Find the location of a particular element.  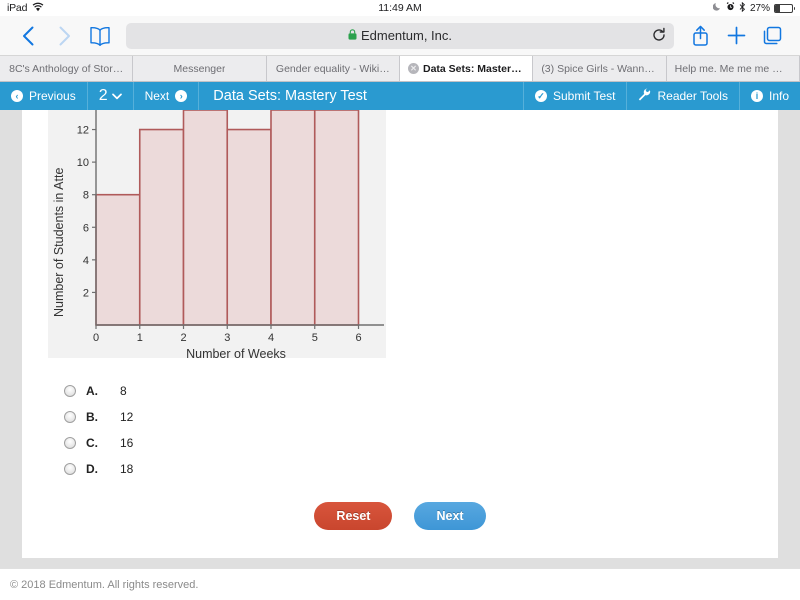

option-value: 16 is located at coordinates (127, 443).